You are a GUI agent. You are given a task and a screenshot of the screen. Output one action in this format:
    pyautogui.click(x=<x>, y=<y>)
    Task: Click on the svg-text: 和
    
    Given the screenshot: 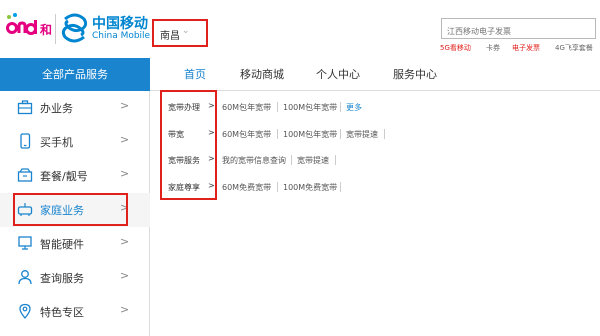 What is the action you would take?
    pyautogui.click(x=45, y=29)
    